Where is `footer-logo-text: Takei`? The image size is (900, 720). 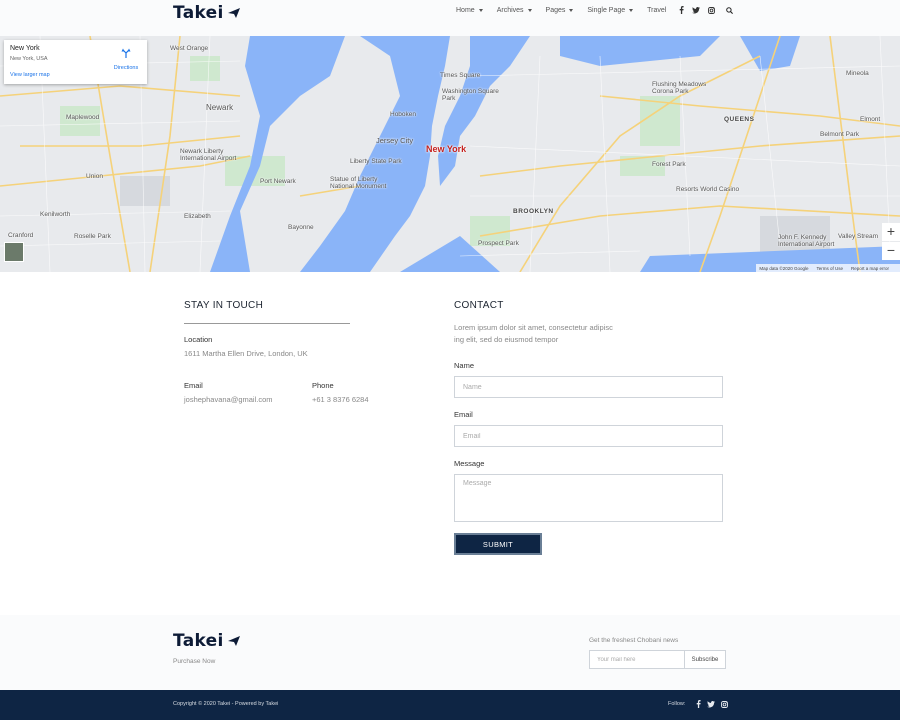
footer-logo-text: Takei is located at coordinates (198, 641).